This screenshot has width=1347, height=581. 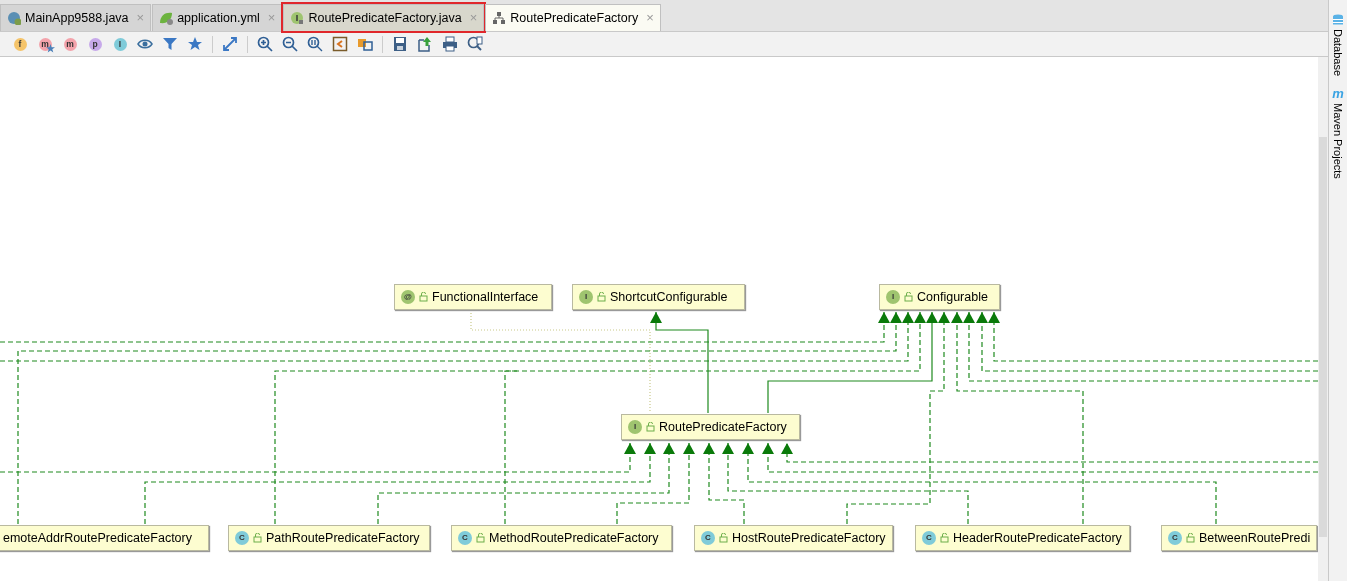 I want to click on interface-node: I ShortcutConfigurable, so click(x=658, y=297).